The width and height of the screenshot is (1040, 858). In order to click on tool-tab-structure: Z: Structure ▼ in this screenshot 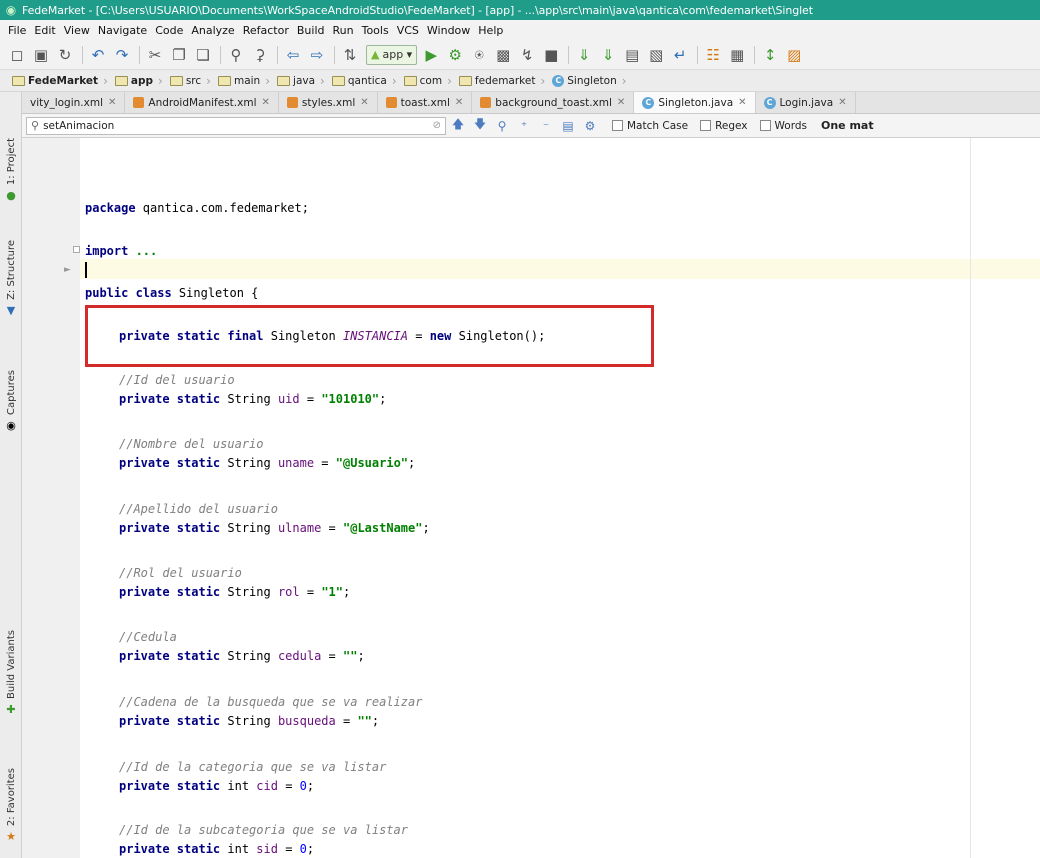, I will do `click(11, 278)`.